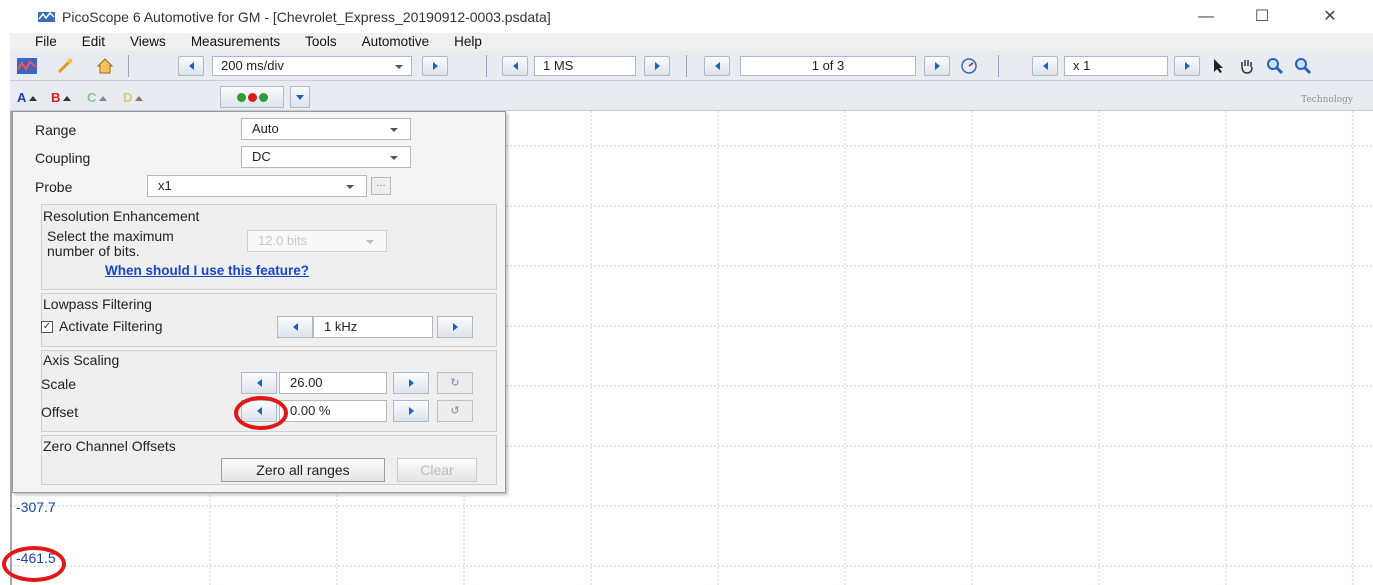 This screenshot has height=585, width=1373. What do you see at coordinates (54, 187) in the screenshot?
I see `probe-label: Probe` at bounding box center [54, 187].